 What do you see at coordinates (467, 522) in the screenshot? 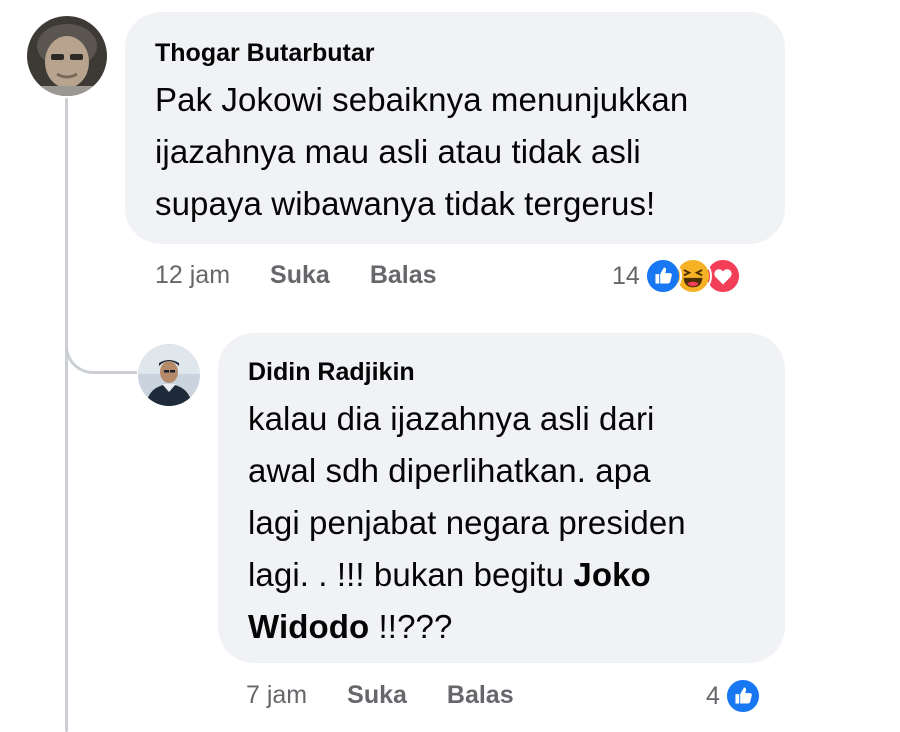
I see `comment-text-line: lagi penjabat negara presiden` at bounding box center [467, 522].